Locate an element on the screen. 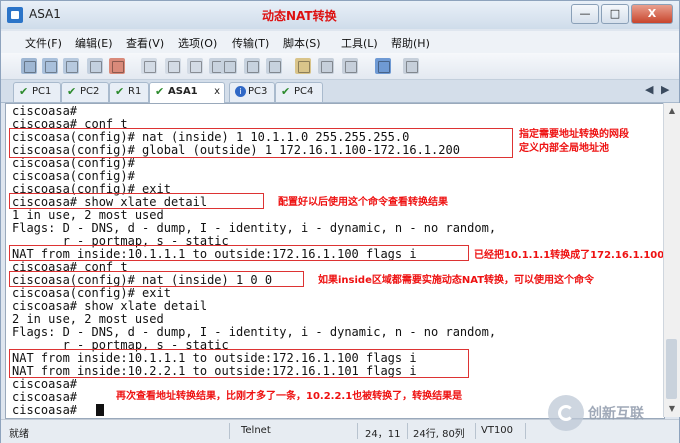 Image resolution: width=680 pixels, height=443 pixels. watermark-text: 创新互联 is located at coordinates (616, 414).